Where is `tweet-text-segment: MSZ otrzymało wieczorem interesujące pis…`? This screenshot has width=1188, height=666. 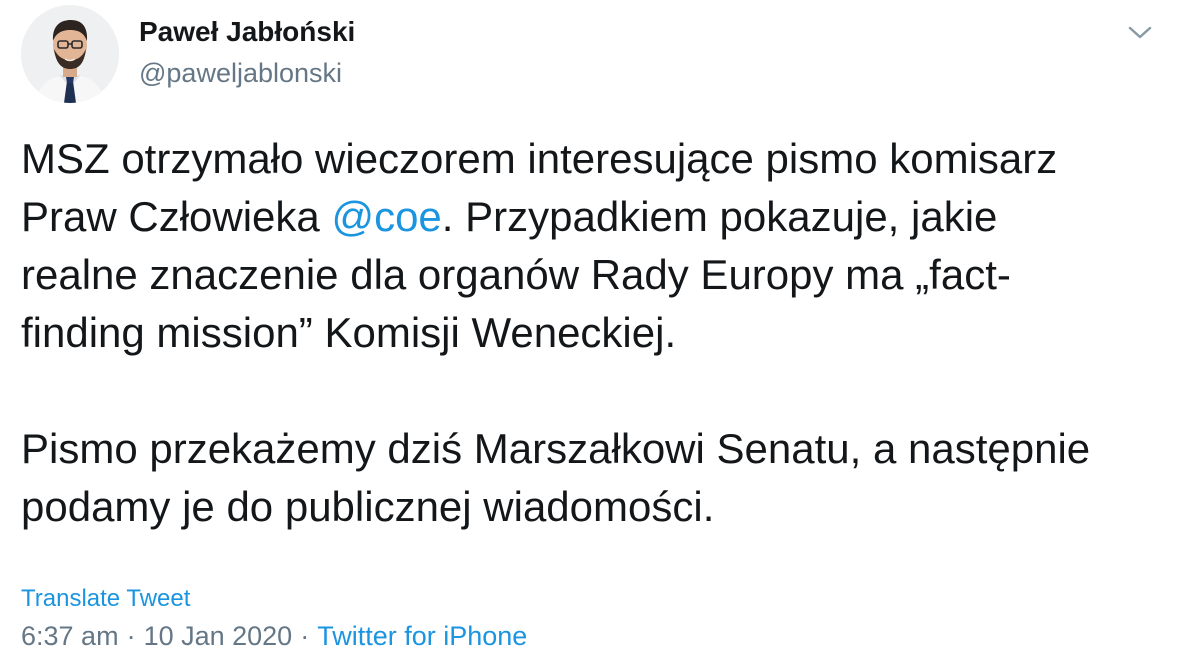
tweet-text-segment: MSZ otrzymało wieczorem interesujące pis… is located at coordinates (539, 158).